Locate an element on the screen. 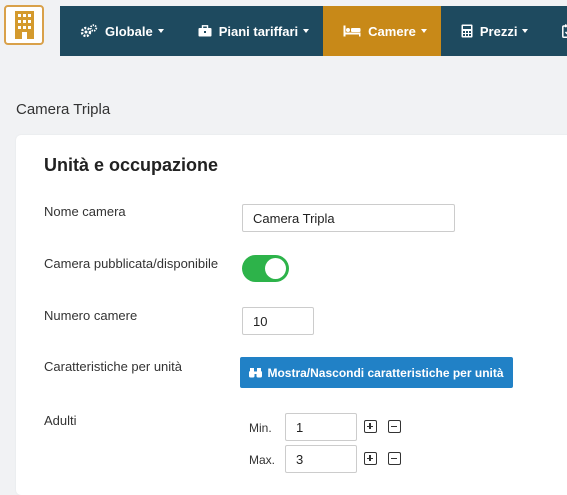  published-label: Camera pubblicata/disponibile is located at coordinates (131, 263).